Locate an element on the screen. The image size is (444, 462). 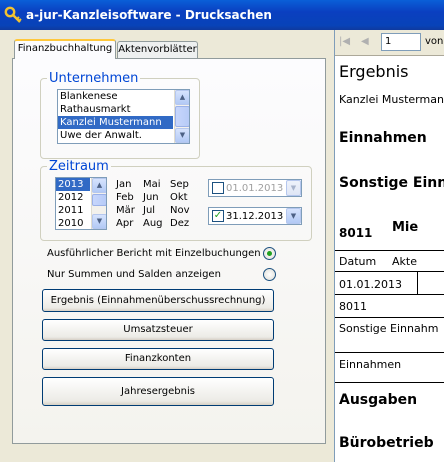
window-title: a-jur-Kanzleisoftware - Drucksachen is located at coordinates (149, 15).